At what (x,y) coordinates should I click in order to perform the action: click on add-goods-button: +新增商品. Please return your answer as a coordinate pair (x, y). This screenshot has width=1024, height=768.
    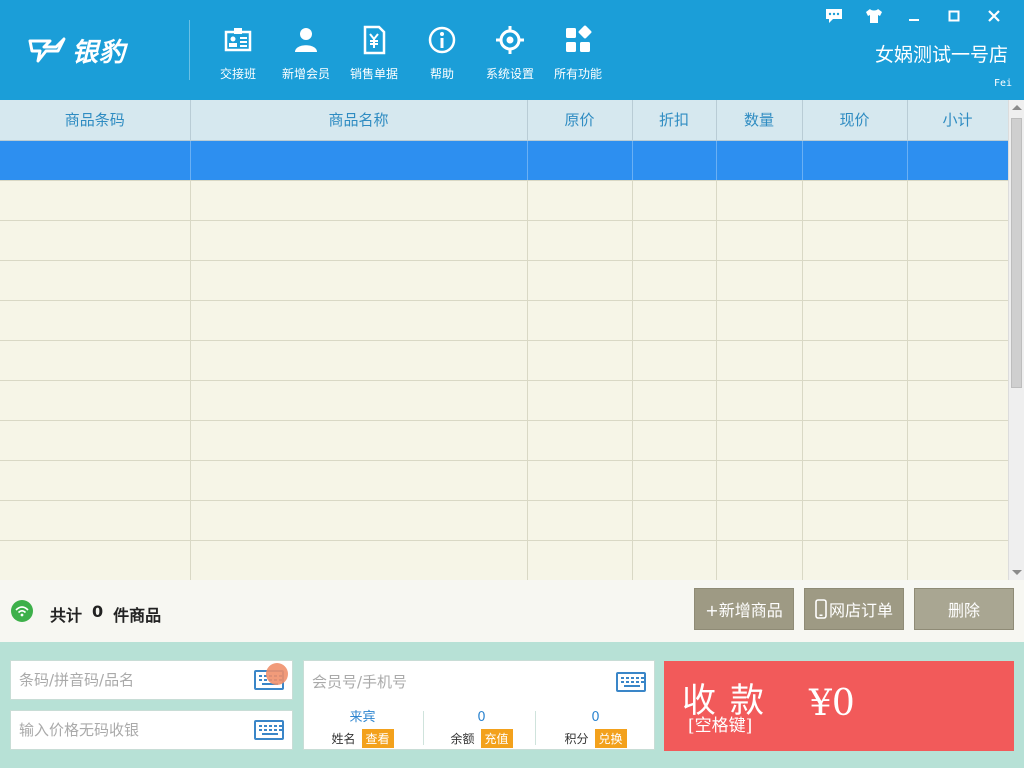
    Looking at the image, I should click on (744, 609).